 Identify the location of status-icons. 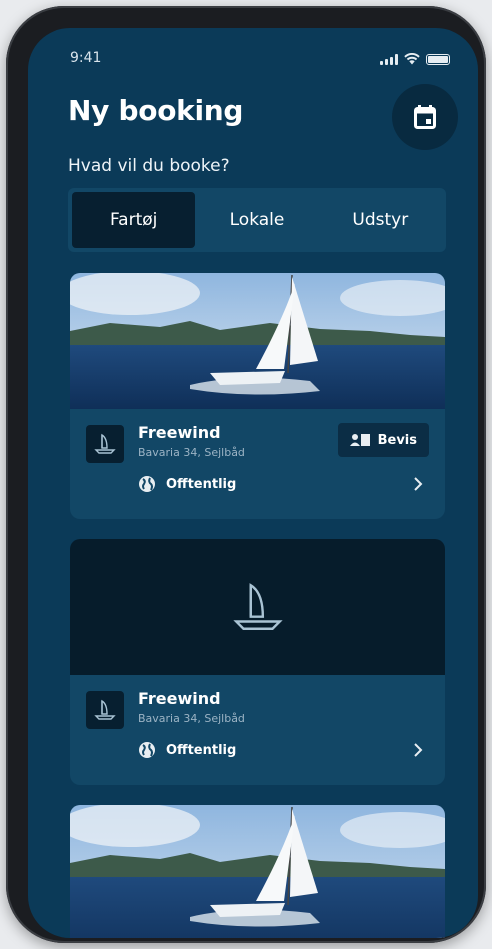
(415, 59).